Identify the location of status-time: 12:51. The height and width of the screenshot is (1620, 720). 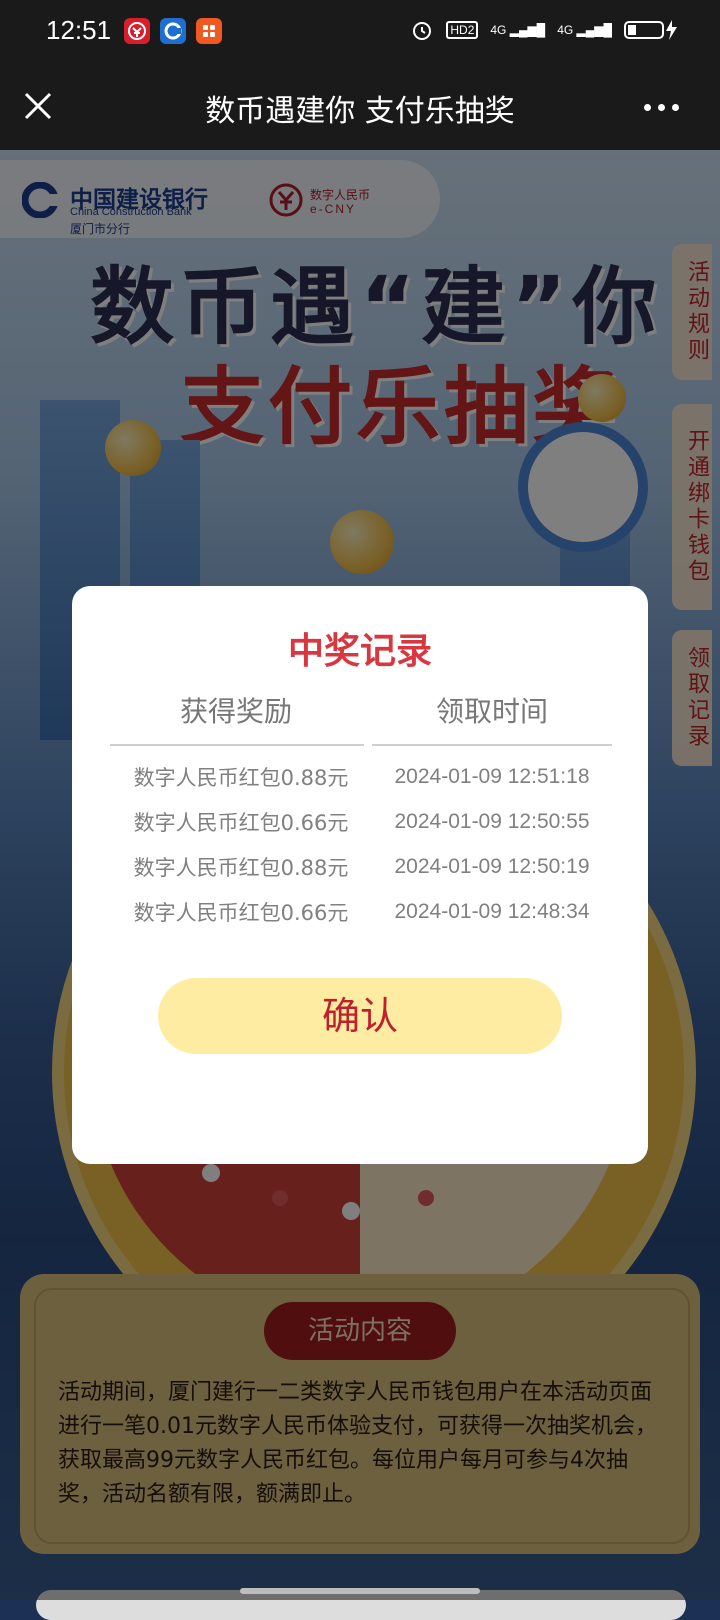
(79, 30).